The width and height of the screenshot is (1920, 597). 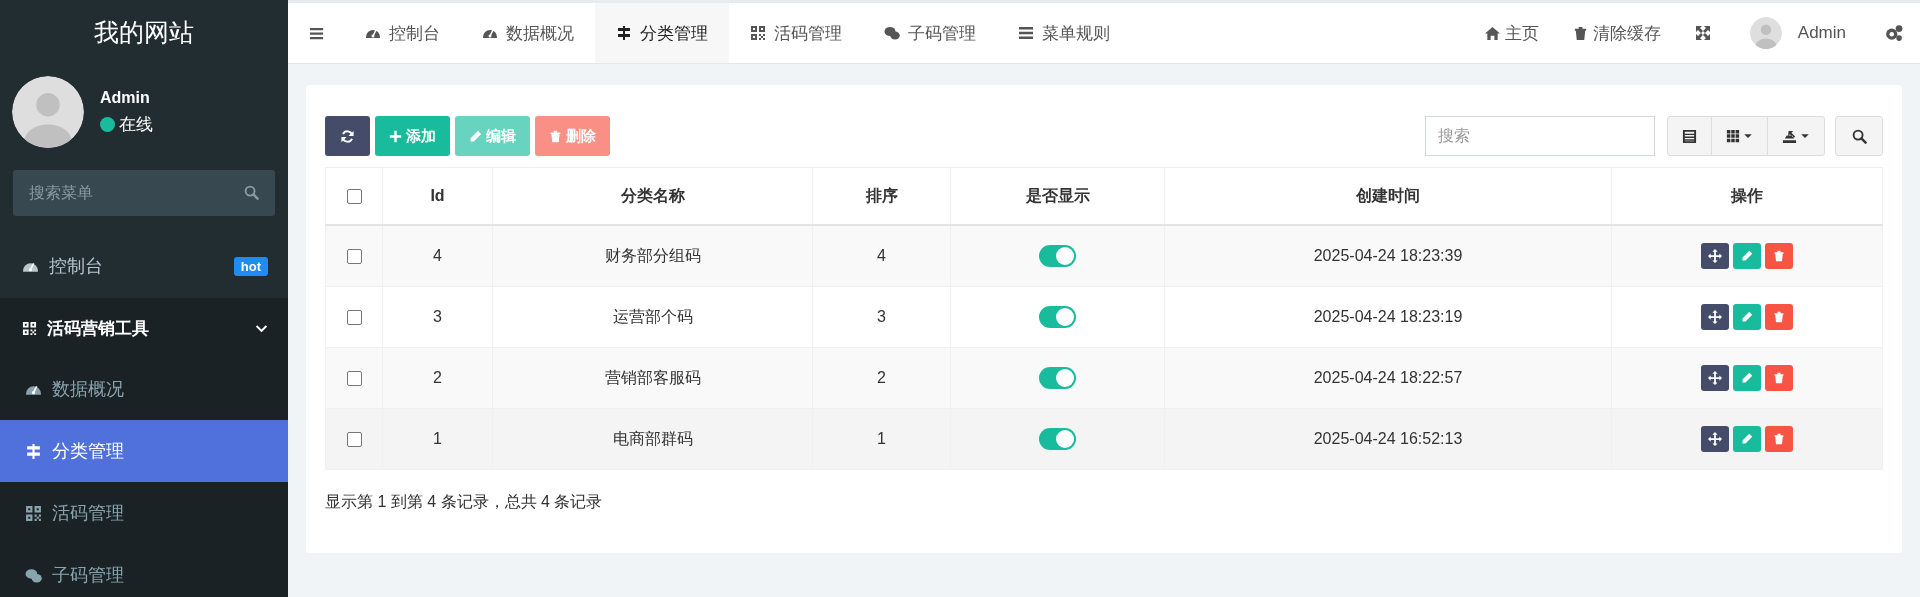 What do you see at coordinates (1894, 33) in the screenshot?
I see `settings-icon` at bounding box center [1894, 33].